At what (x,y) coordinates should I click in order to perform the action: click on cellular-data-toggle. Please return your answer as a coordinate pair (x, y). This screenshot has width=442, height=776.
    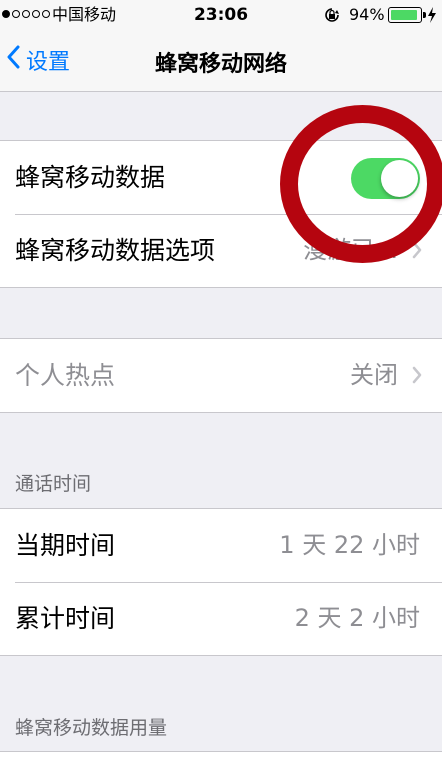
    Looking at the image, I should click on (385, 178).